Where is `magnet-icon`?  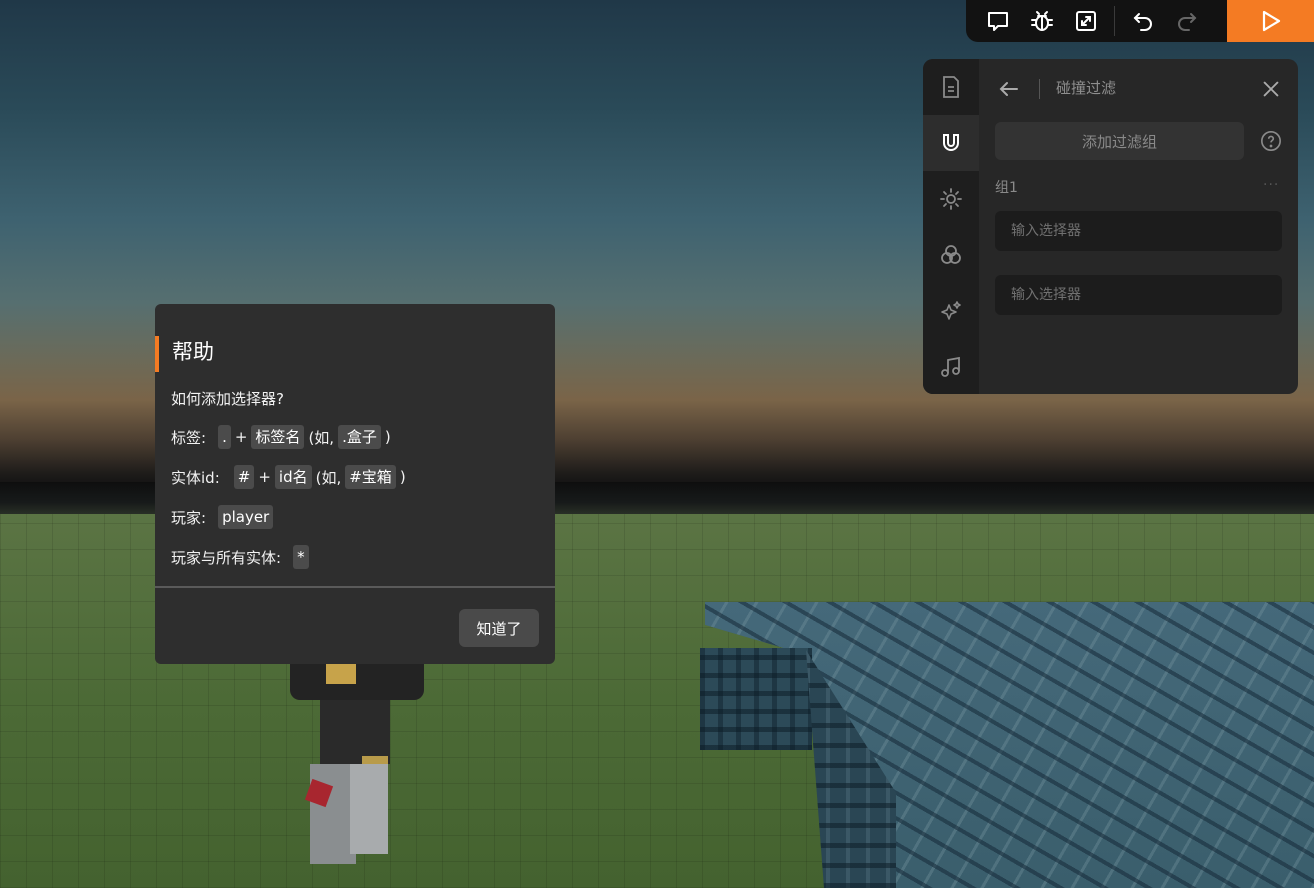 magnet-icon is located at coordinates (951, 143).